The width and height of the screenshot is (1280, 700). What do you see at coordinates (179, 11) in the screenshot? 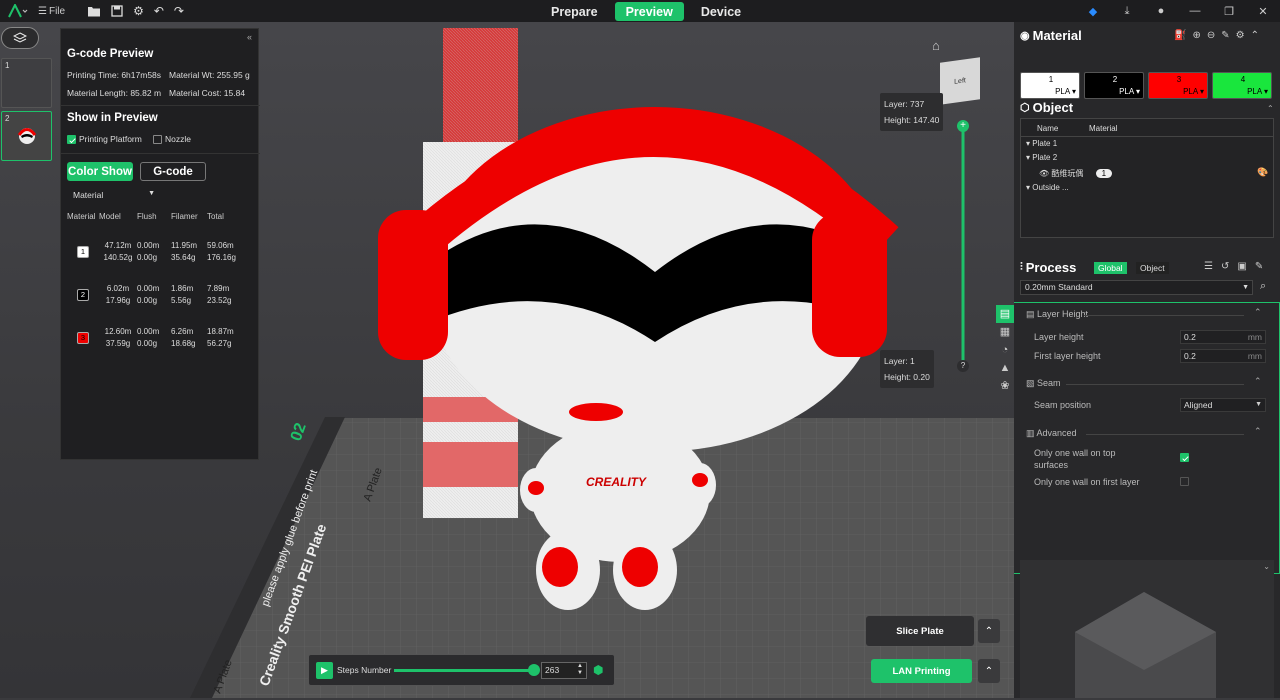
I see `redo-icon: ↷` at bounding box center [179, 11].